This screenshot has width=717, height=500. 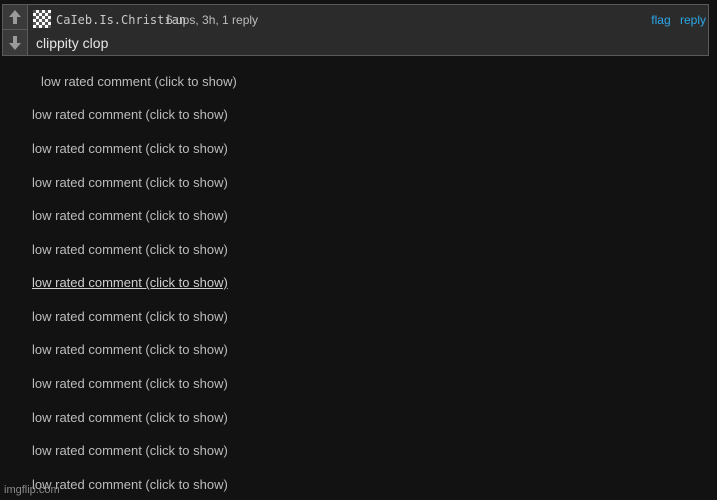 What do you see at coordinates (130, 383) in the screenshot?
I see `hidden-comment-10: low rated comment (click to show)` at bounding box center [130, 383].